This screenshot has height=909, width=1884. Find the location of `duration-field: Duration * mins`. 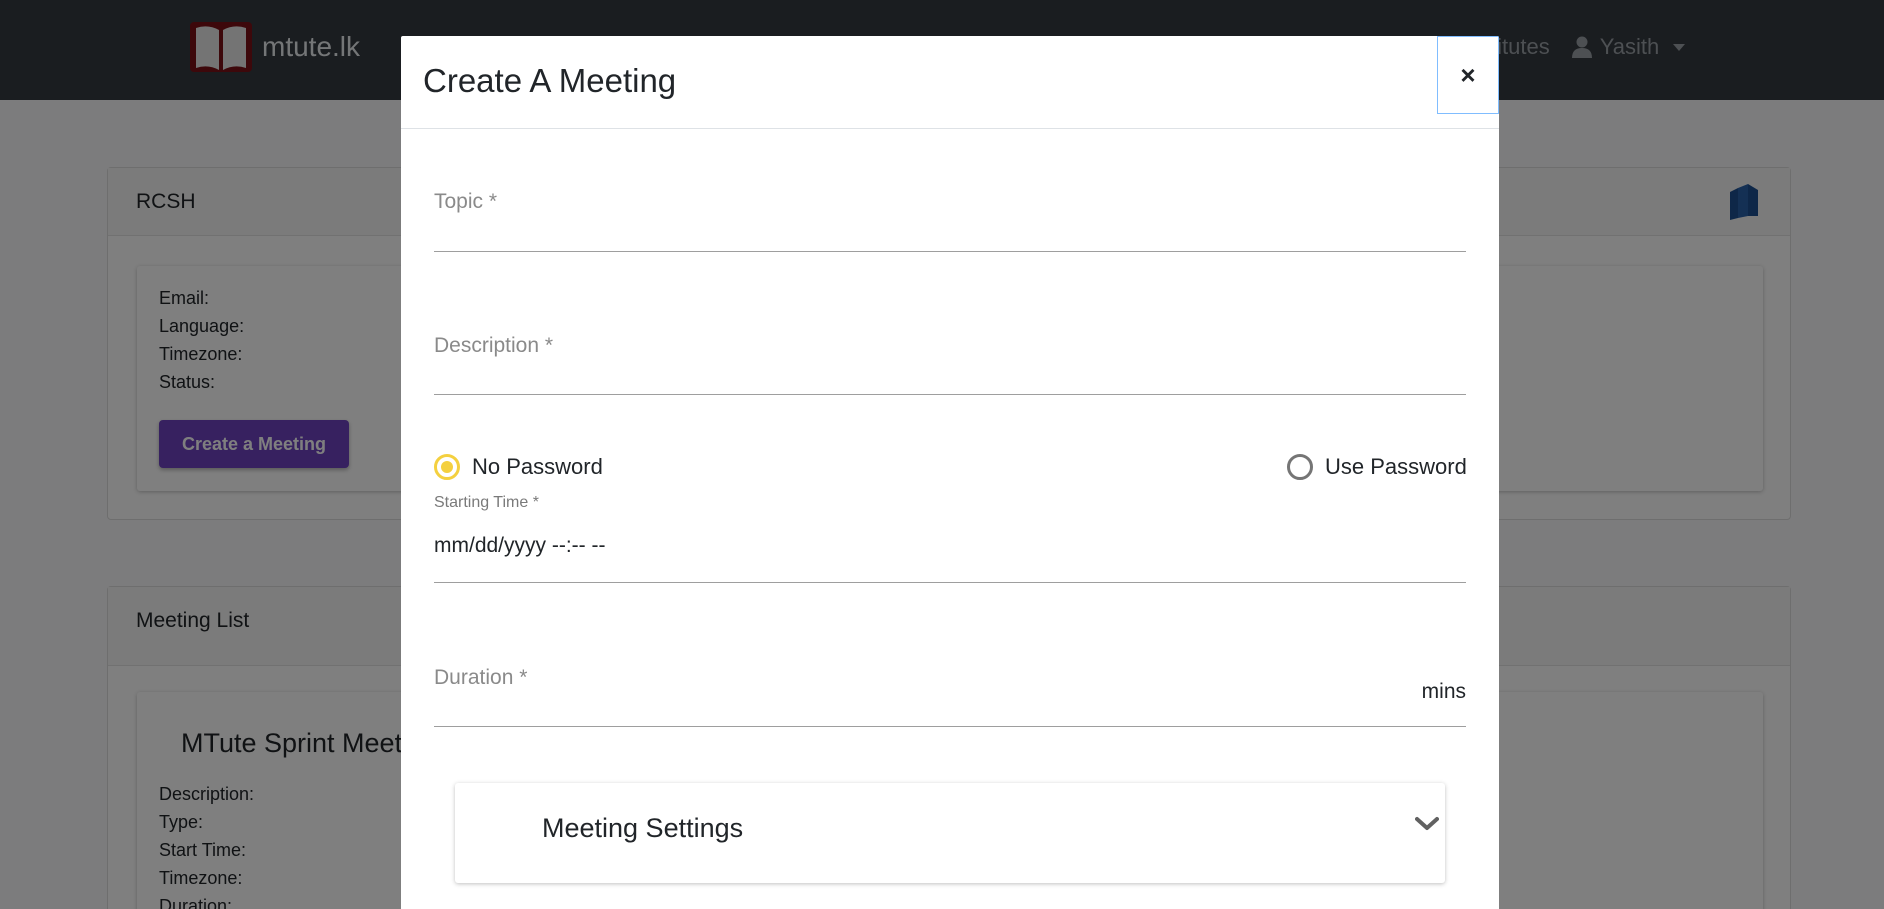

duration-field: Duration * mins is located at coordinates (950, 694).